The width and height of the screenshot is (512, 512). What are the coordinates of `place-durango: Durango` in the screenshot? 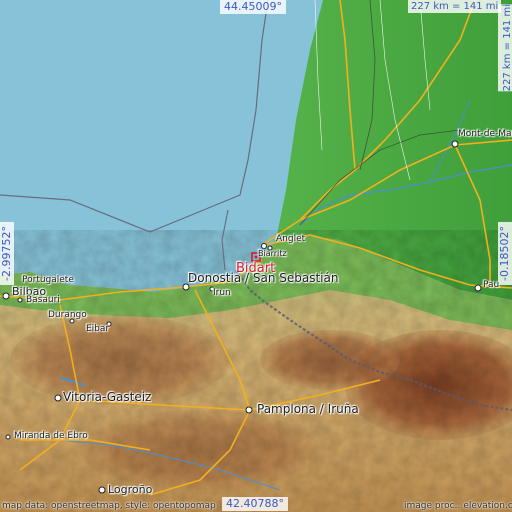 It's located at (67, 315).